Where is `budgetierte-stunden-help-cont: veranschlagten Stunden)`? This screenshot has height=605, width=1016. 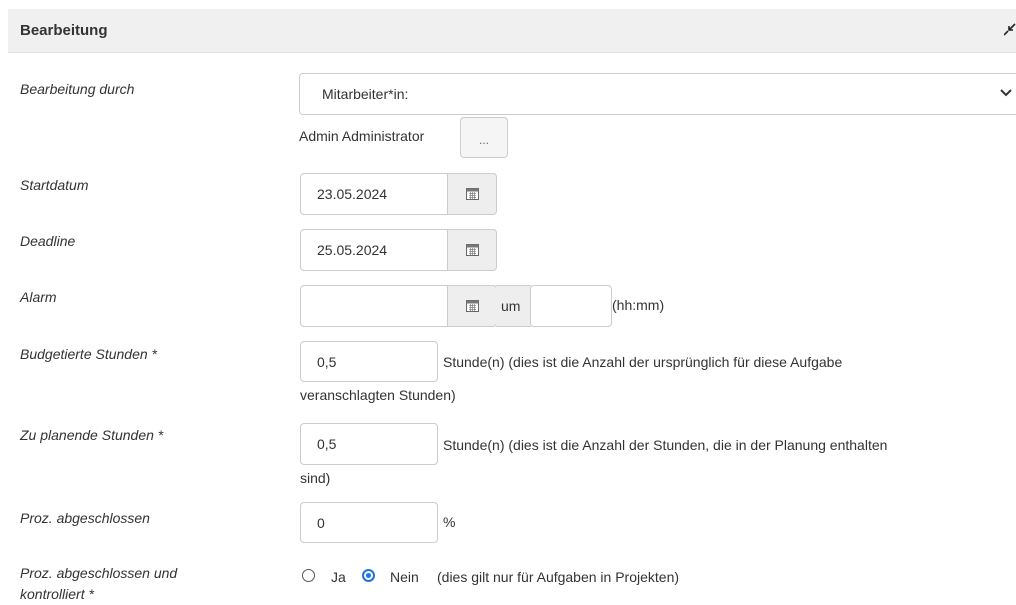 budgetierte-stunden-help-cont: veranschlagten Stunden) is located at coordinates (378, 395).